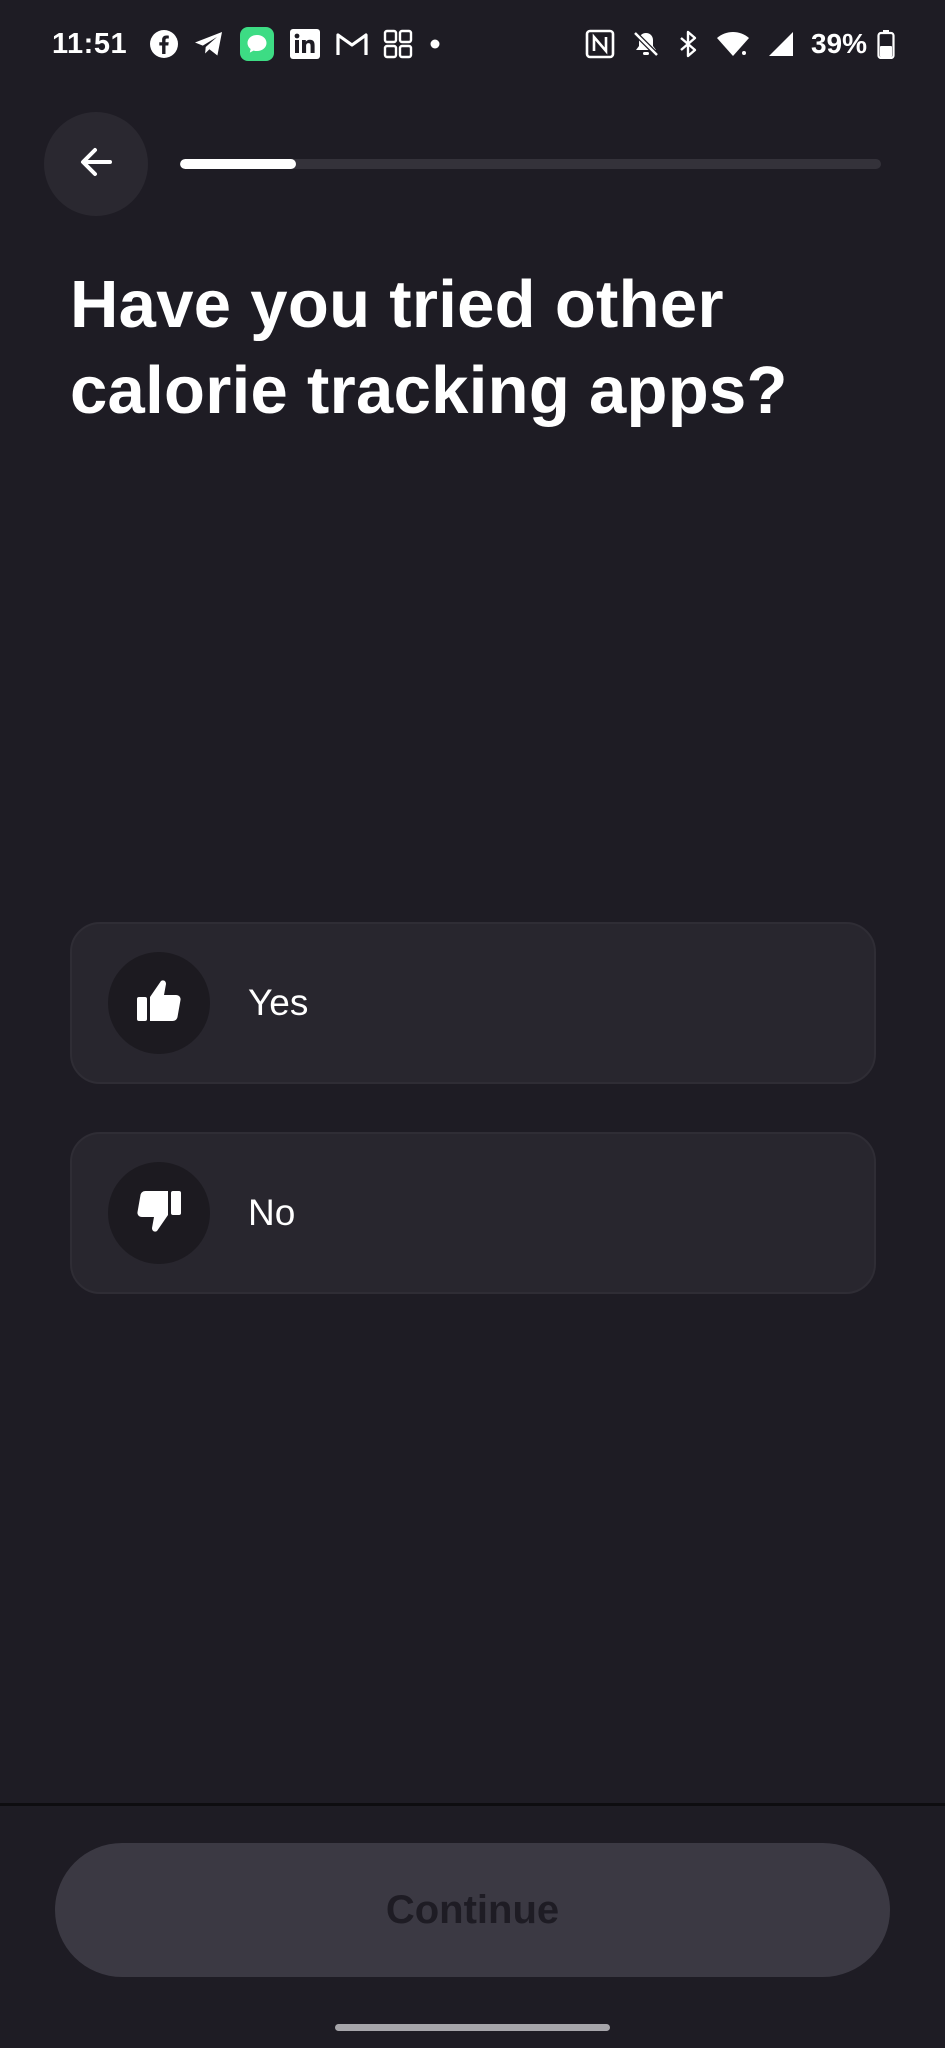  I want to click on progress-bar, so click(530, 164).